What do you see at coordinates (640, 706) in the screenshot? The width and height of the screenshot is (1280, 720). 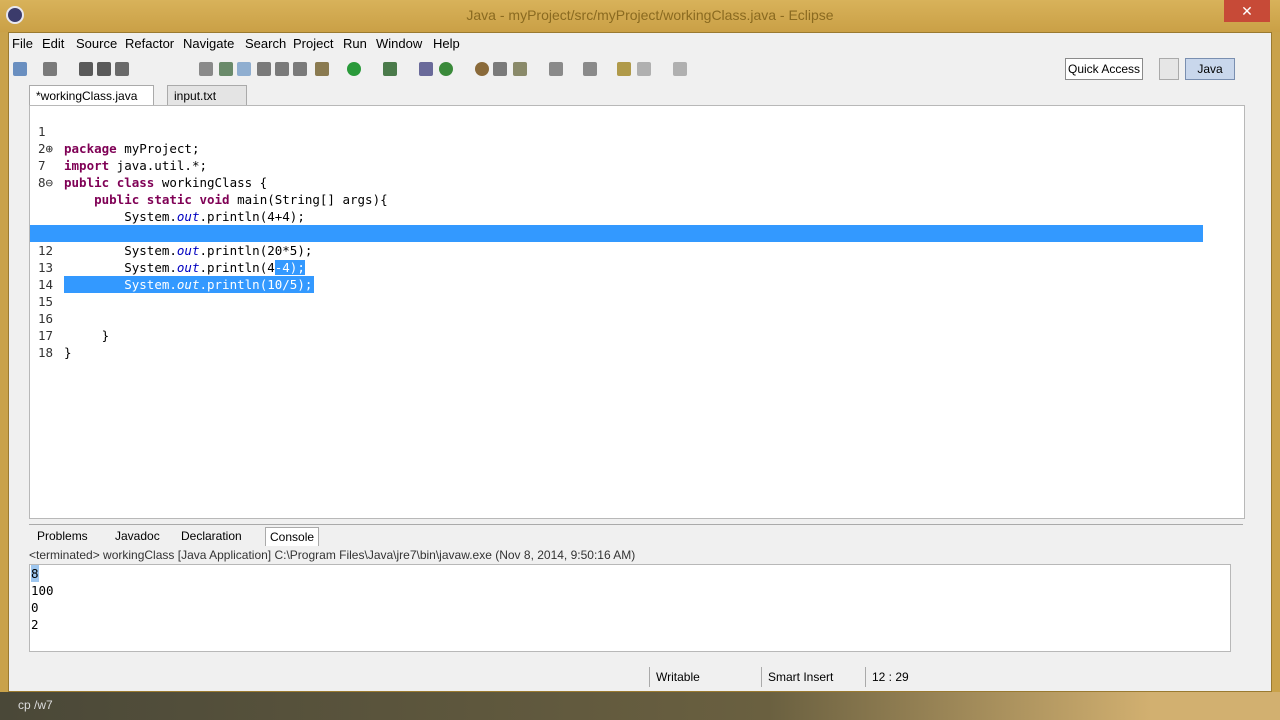 I see `taskbar: cp /w7` at bounding box center [640, 706].